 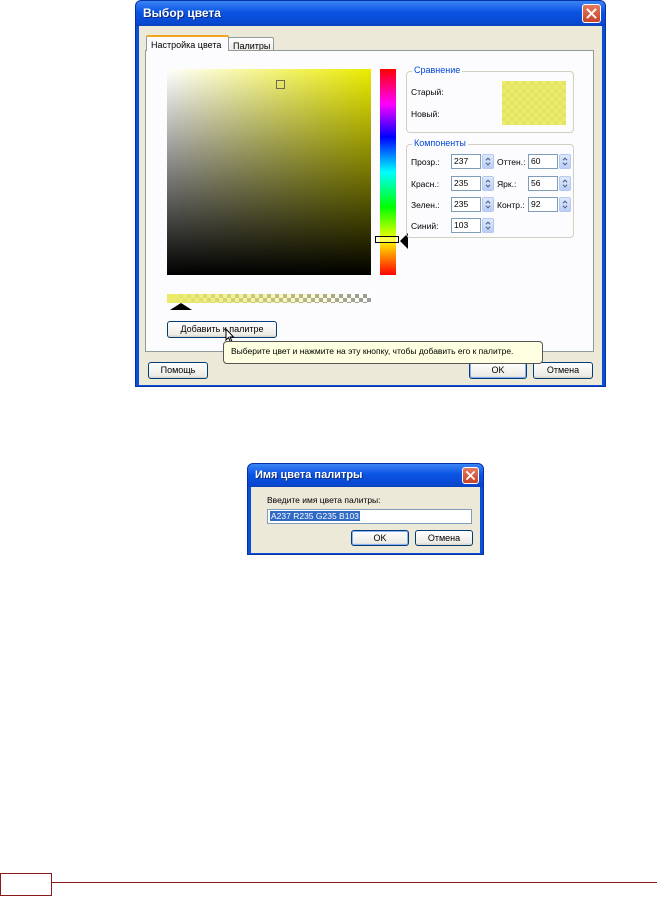 I want to click on palette-name-ok-button: OK, so click(x=380, y=538).